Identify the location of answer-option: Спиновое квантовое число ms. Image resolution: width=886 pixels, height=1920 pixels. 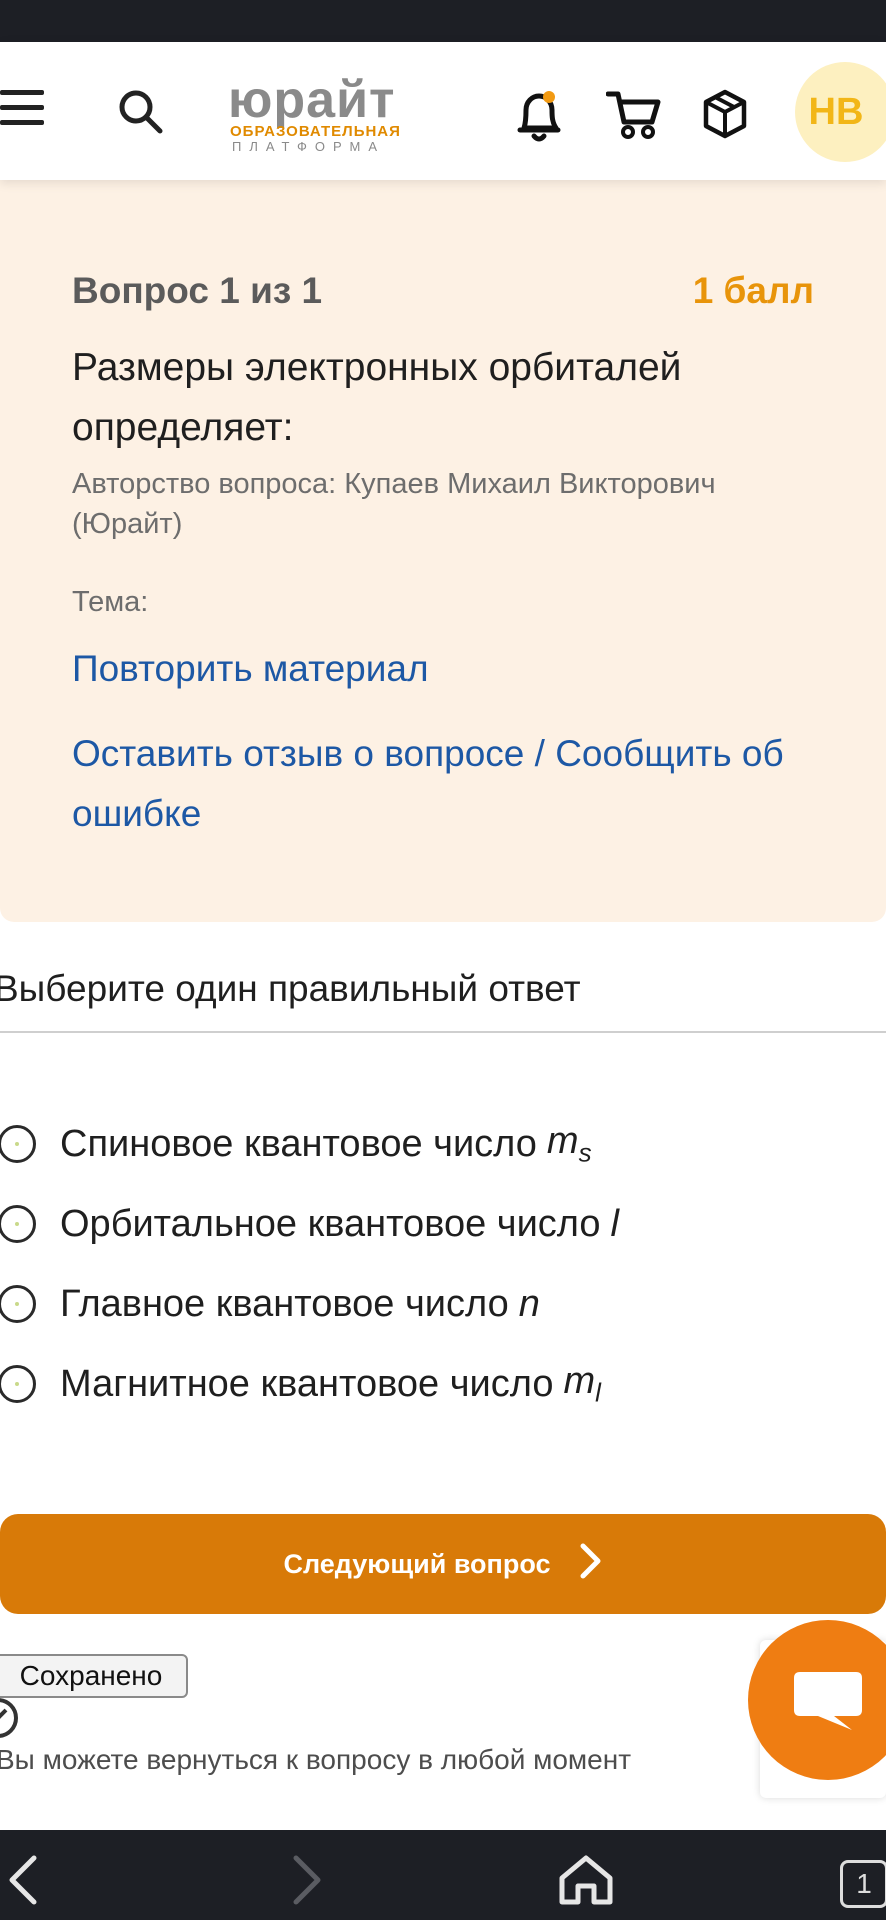
(296, 1144).